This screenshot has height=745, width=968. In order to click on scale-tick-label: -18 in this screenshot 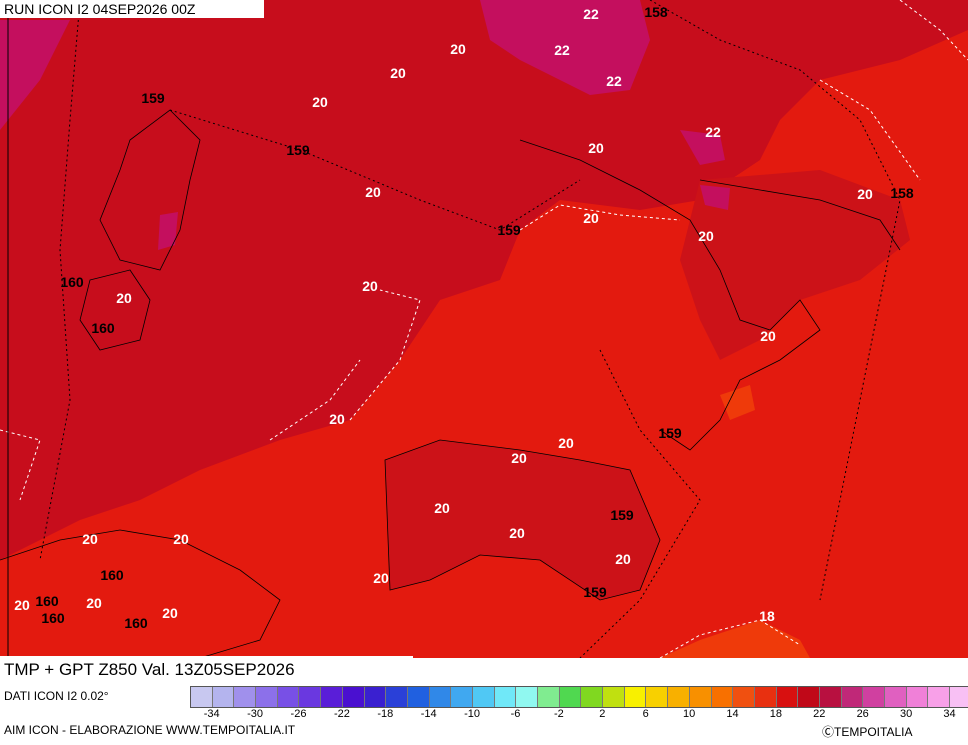, I will do `click(385, 714)`.